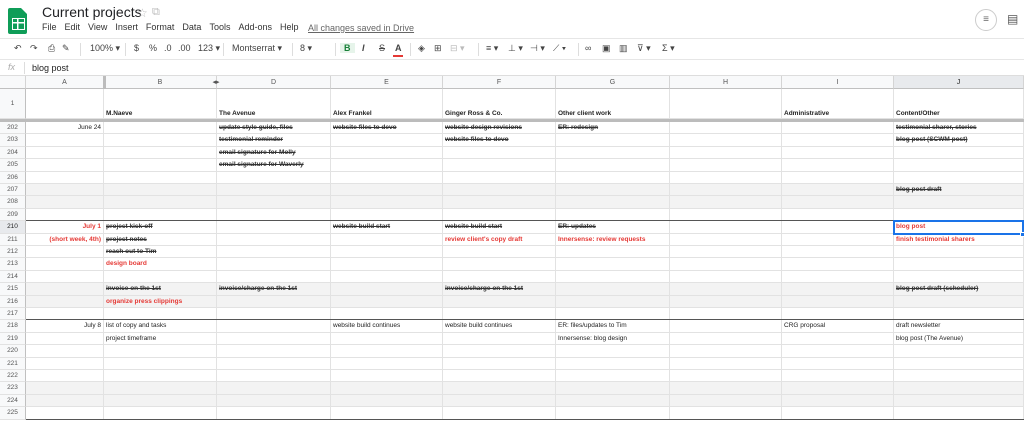 Image resolution: width=1024 pixels, height=428 pixels. I want to click on grid-cell: list of copy and tasks, so click(160, 326).